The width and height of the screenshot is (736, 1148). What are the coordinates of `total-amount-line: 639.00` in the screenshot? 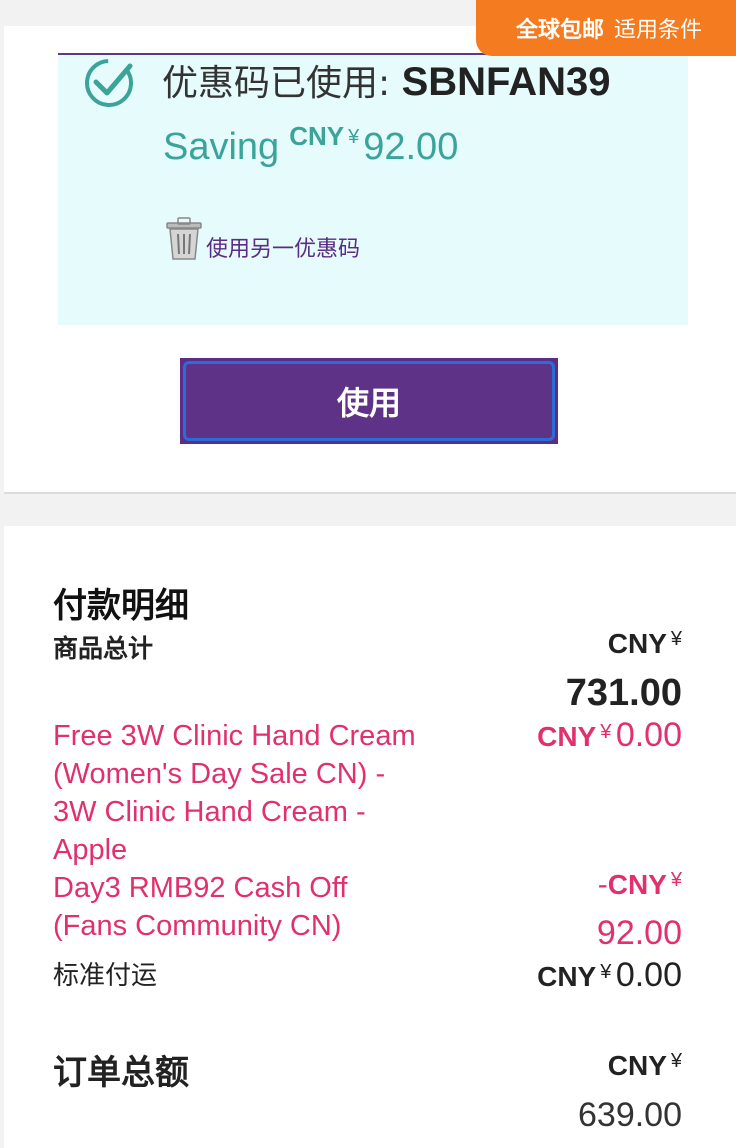 It's located at (630, 1115).